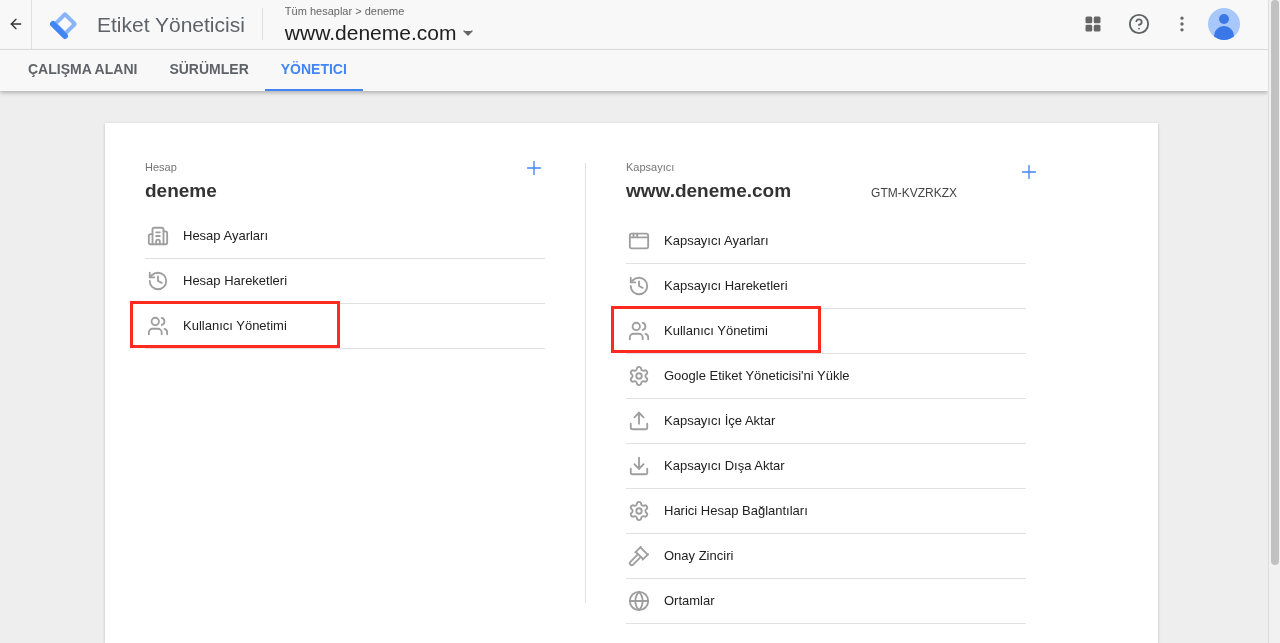 The width and height of the screenshot is (1280, 643). I want to click on breadcrumb: Tüm hesaplar > deneme, so click(380, 11).